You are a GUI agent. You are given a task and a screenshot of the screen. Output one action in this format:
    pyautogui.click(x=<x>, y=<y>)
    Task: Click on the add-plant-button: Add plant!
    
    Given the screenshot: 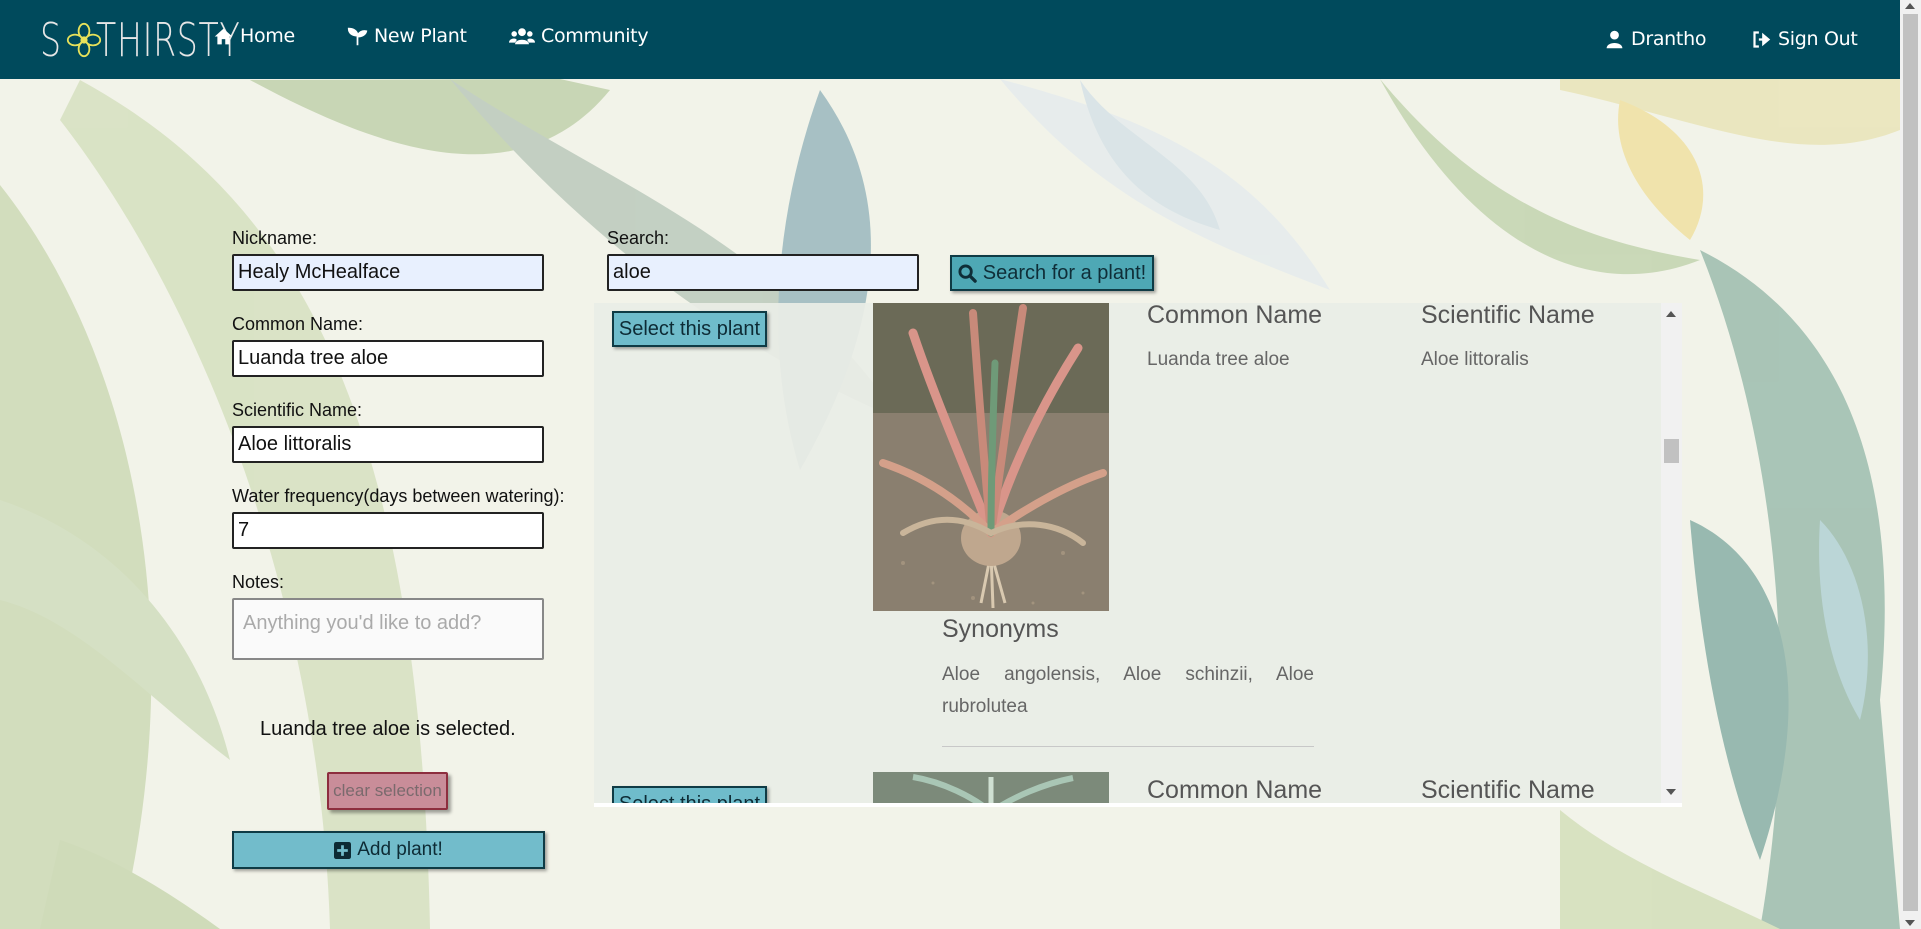 What is the action you would take?
    pyautogui.click(x=388, y=850)
    